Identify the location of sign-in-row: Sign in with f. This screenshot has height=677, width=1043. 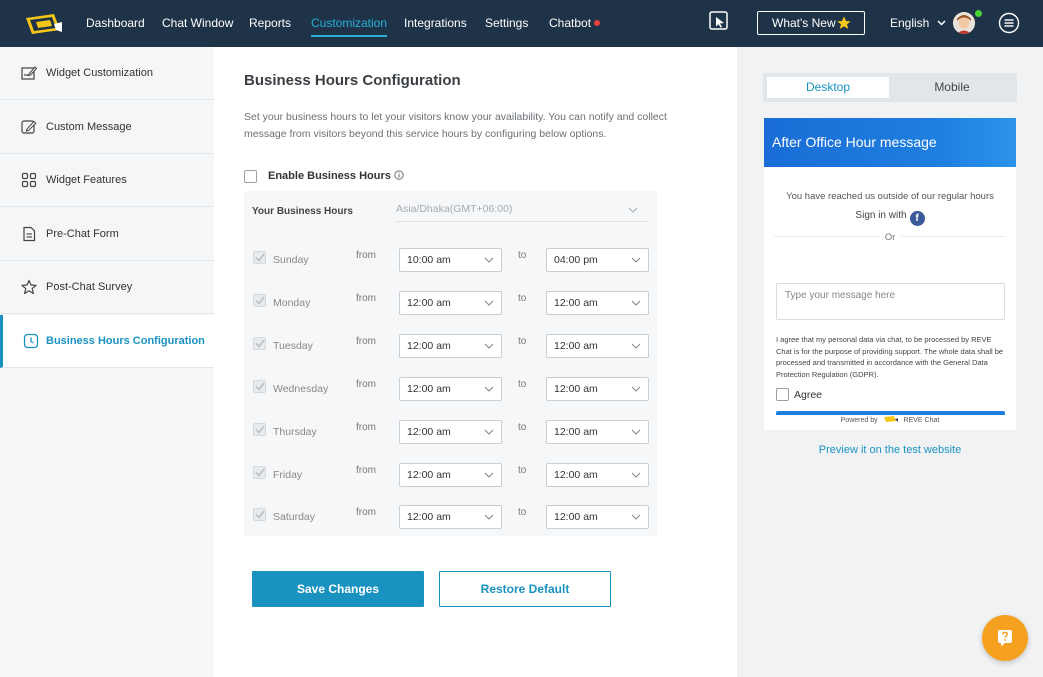
(890, 218).